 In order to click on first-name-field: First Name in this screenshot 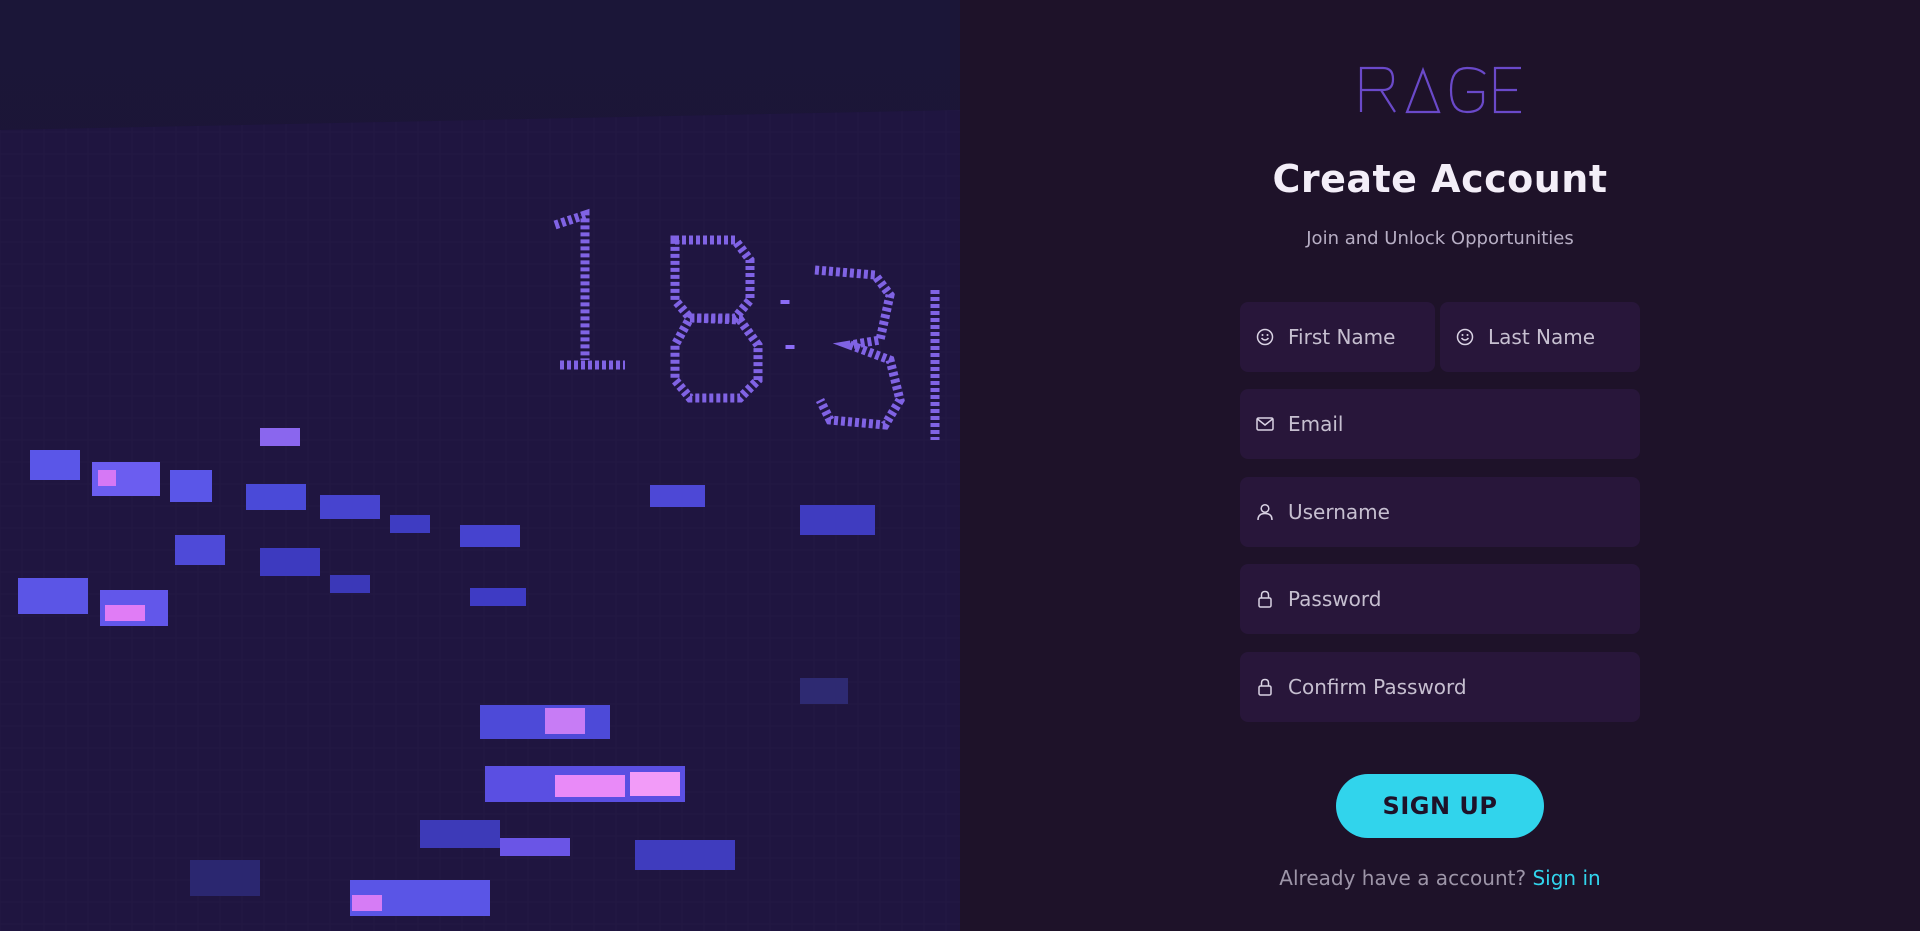, I will do `click(1337, 337)`.